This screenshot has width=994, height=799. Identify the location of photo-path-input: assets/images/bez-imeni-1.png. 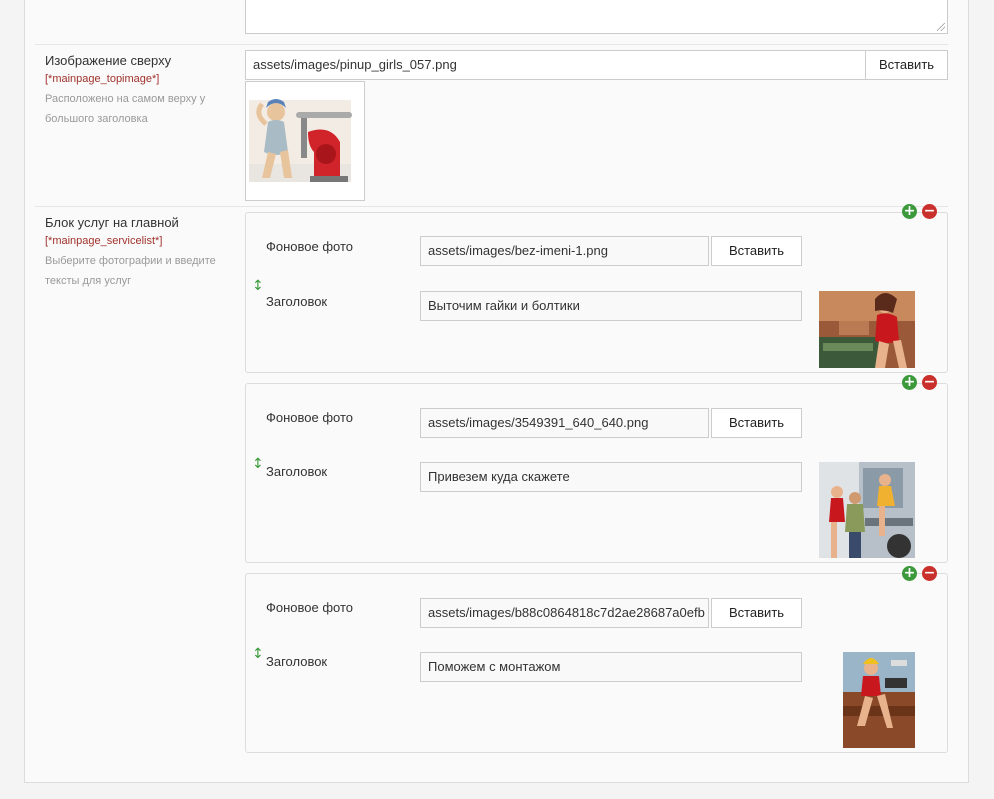
(564, 251).